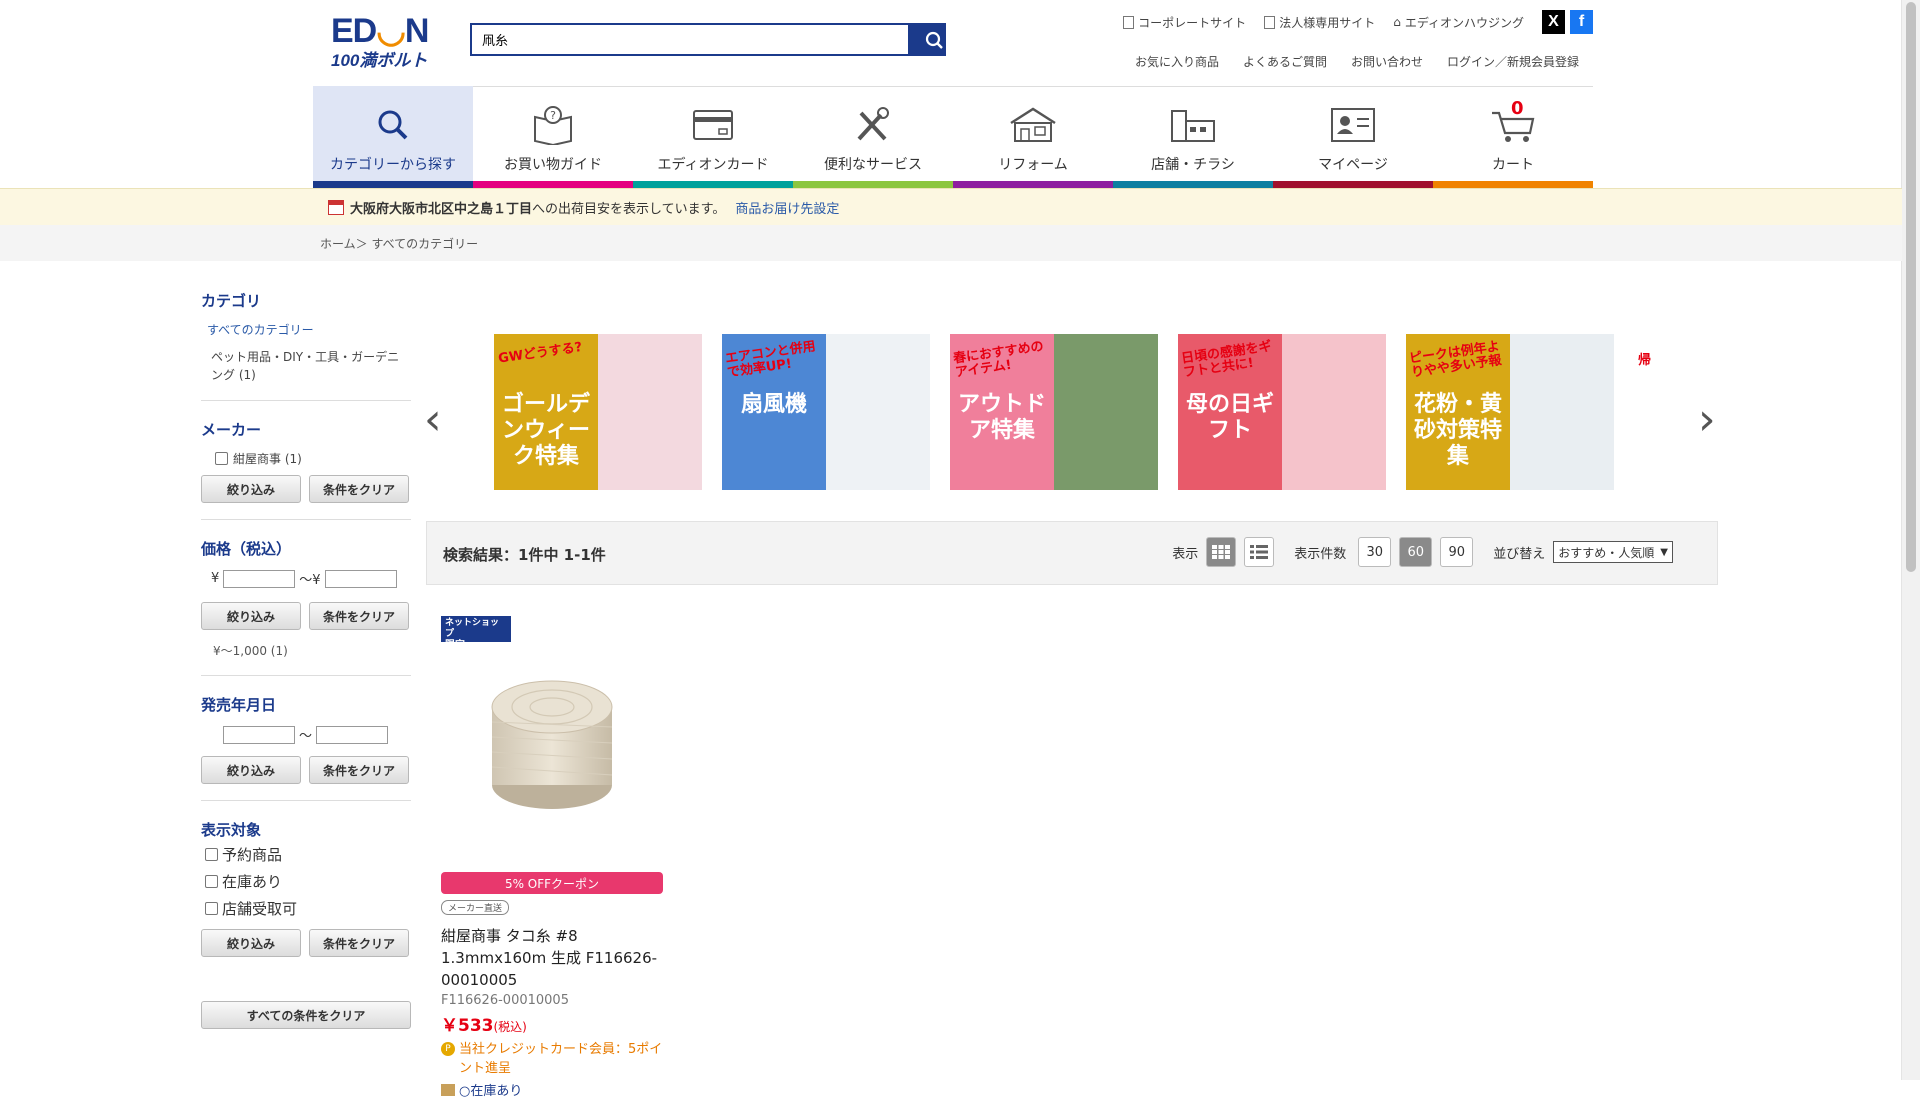 The height and width of the screenshot is (1099, 1920). I want to click on preorder-checkbox, so click(211, 854).